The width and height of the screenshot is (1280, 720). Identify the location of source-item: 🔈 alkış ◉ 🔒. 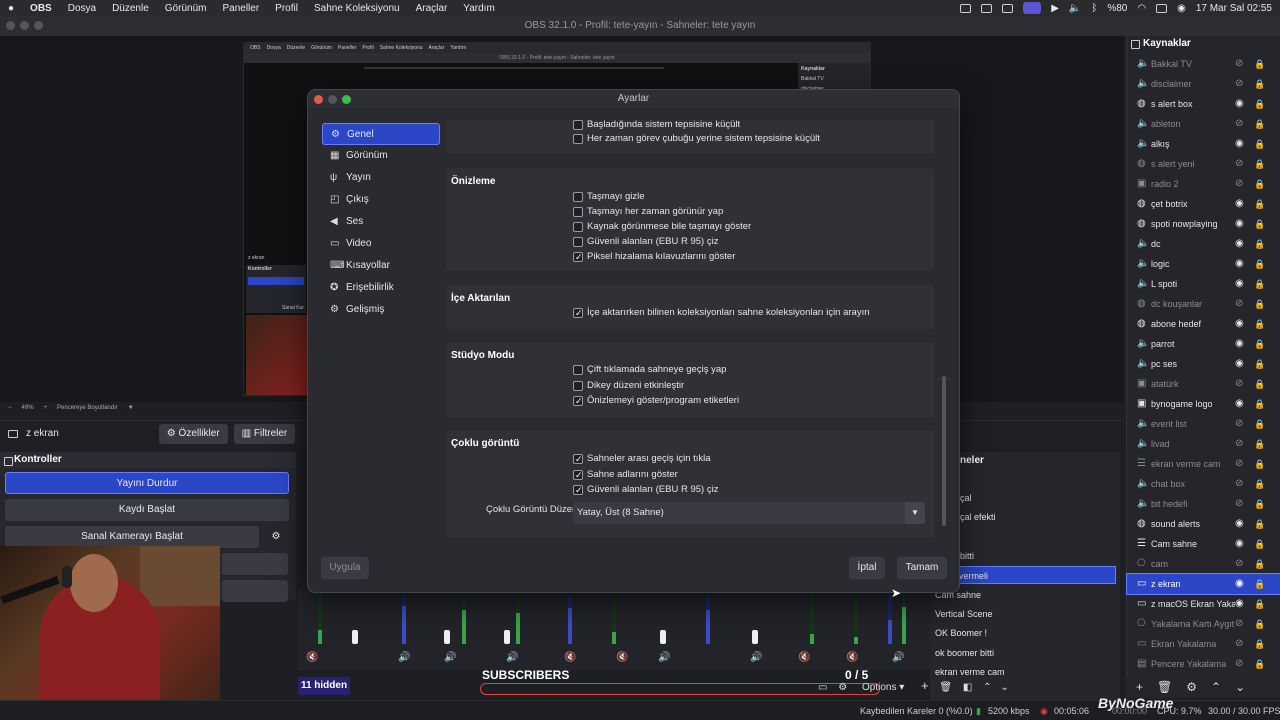
(1203, 144).